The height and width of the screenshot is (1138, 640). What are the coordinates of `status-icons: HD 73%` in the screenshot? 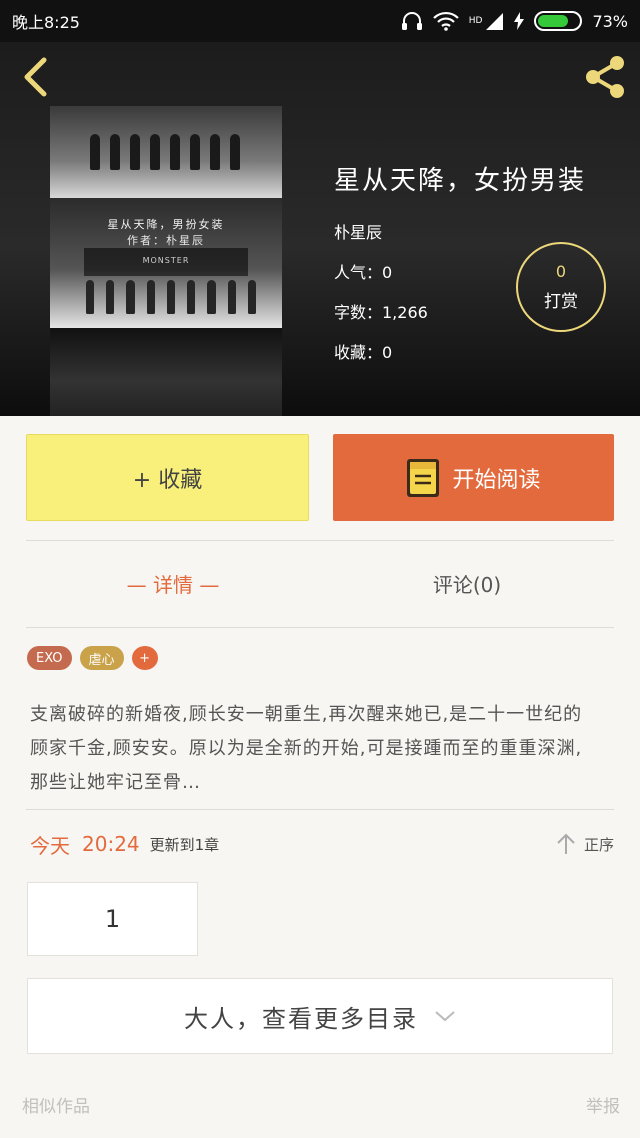 It's located at (514, 21).